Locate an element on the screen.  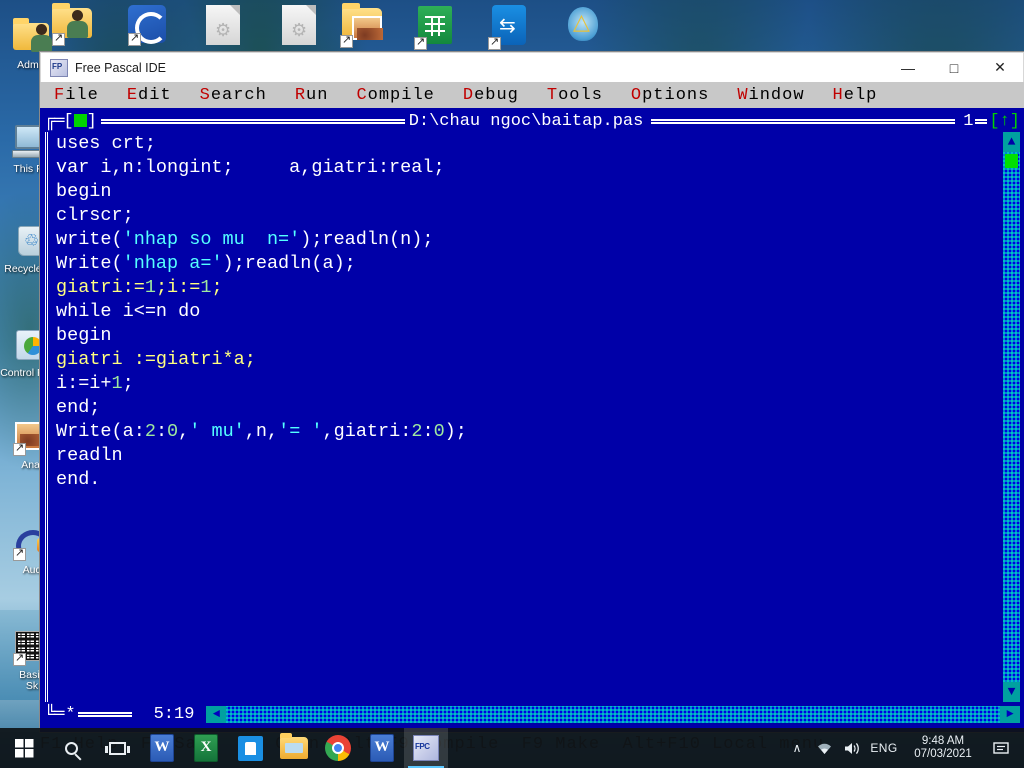
menu-item-debug: Debug is located at coordinates (491, 95).